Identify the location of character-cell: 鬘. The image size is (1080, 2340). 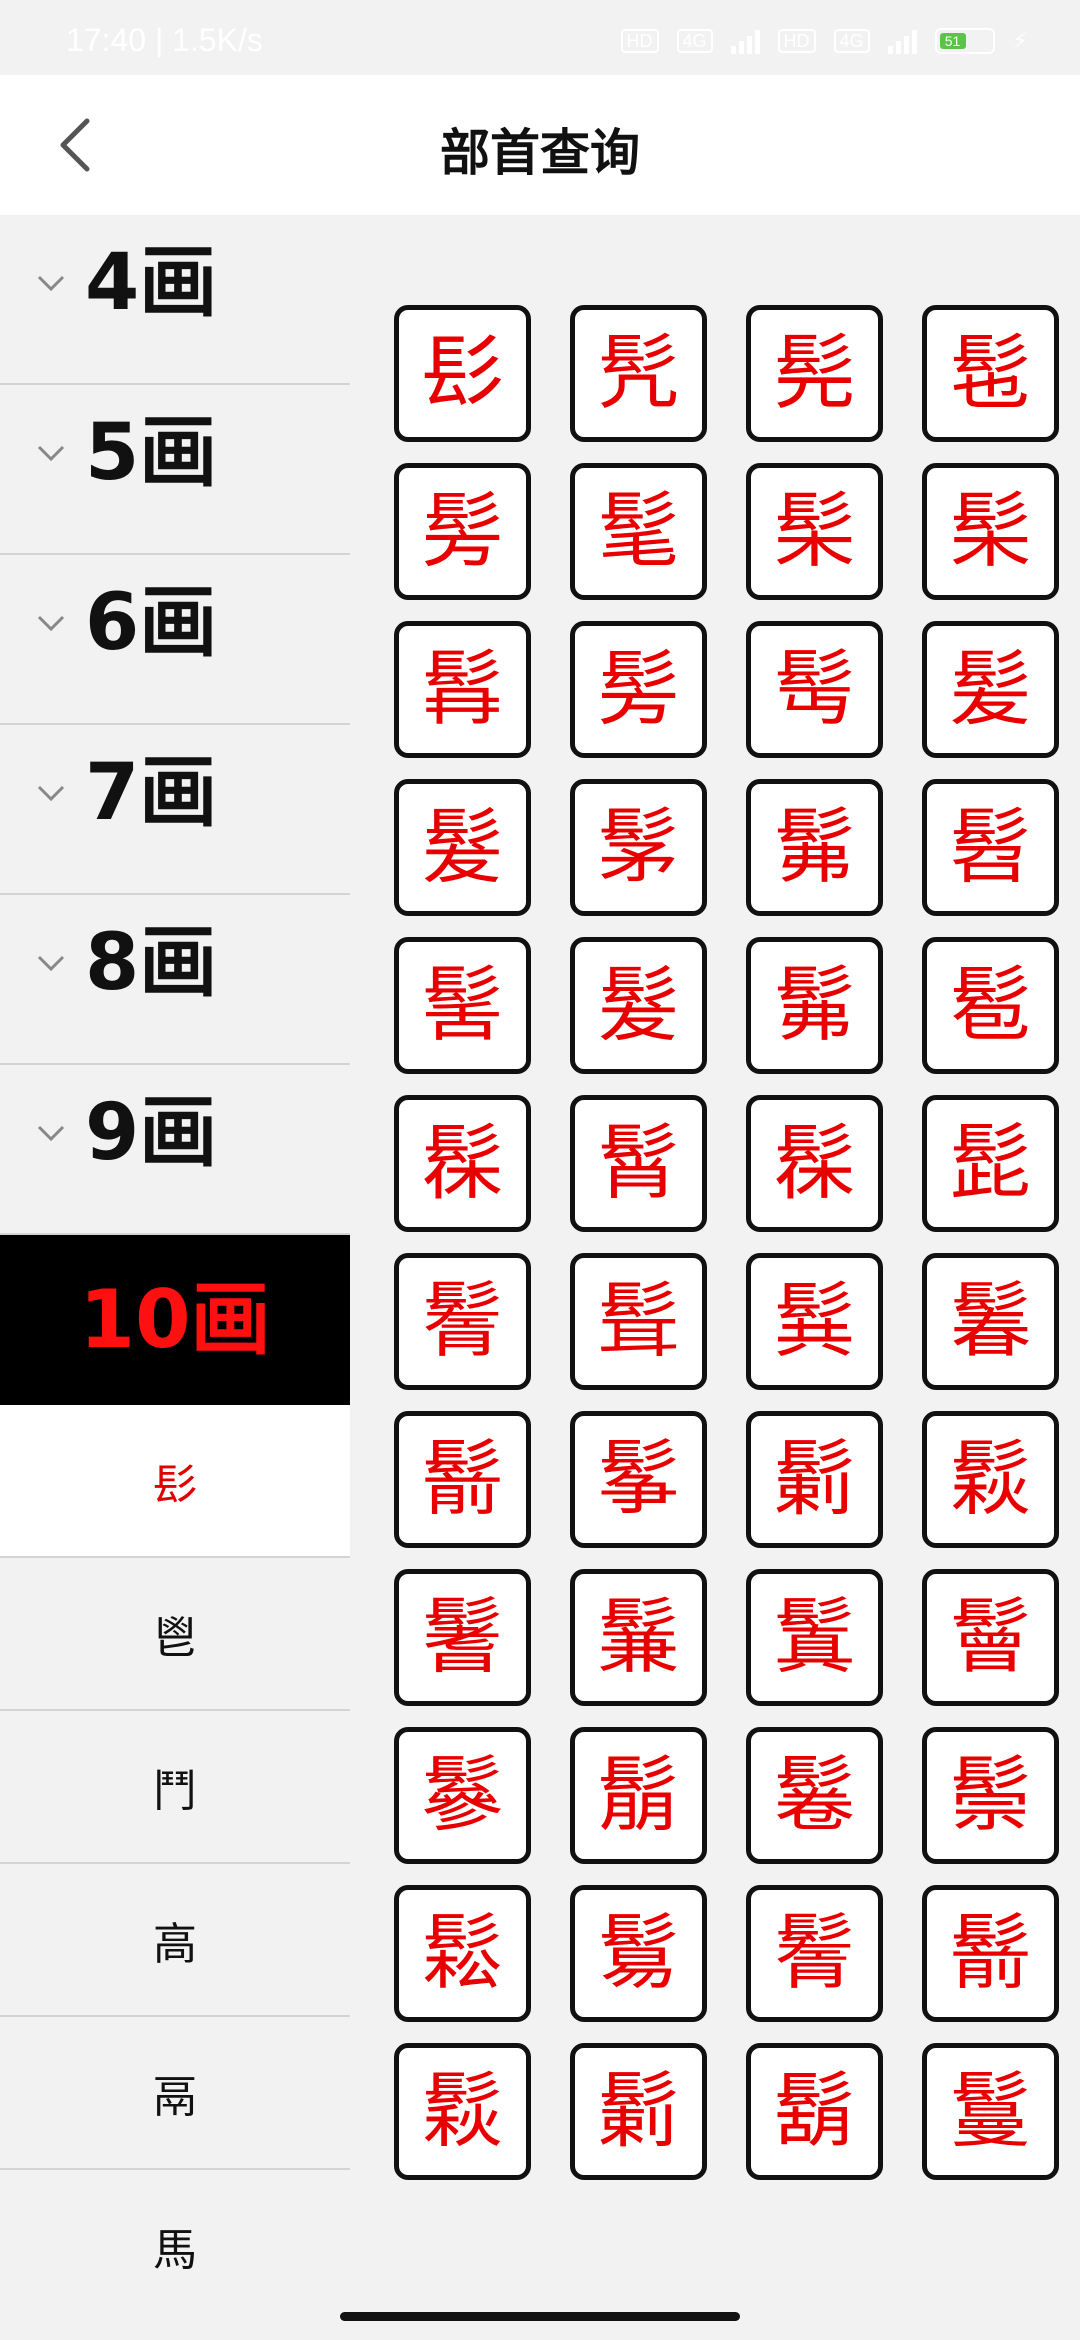
(990, 2111).